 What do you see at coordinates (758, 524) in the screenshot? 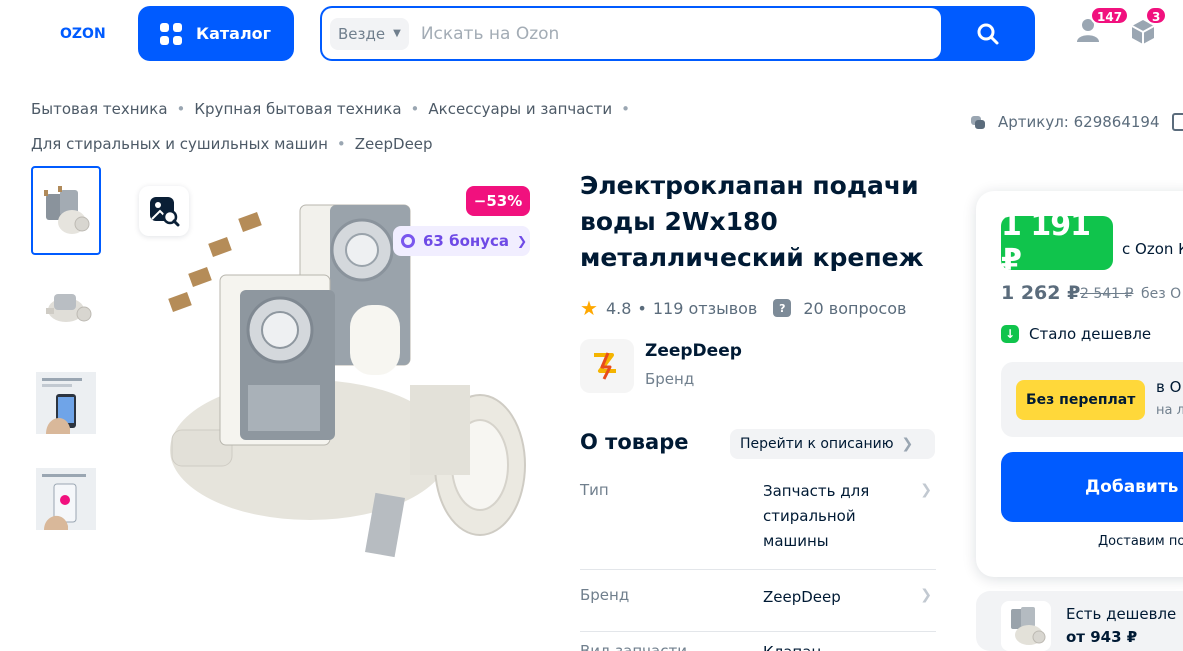
I see `spec-row: Тип Запчасть для стиральной машины ❯` at bounding box center [758, 524].